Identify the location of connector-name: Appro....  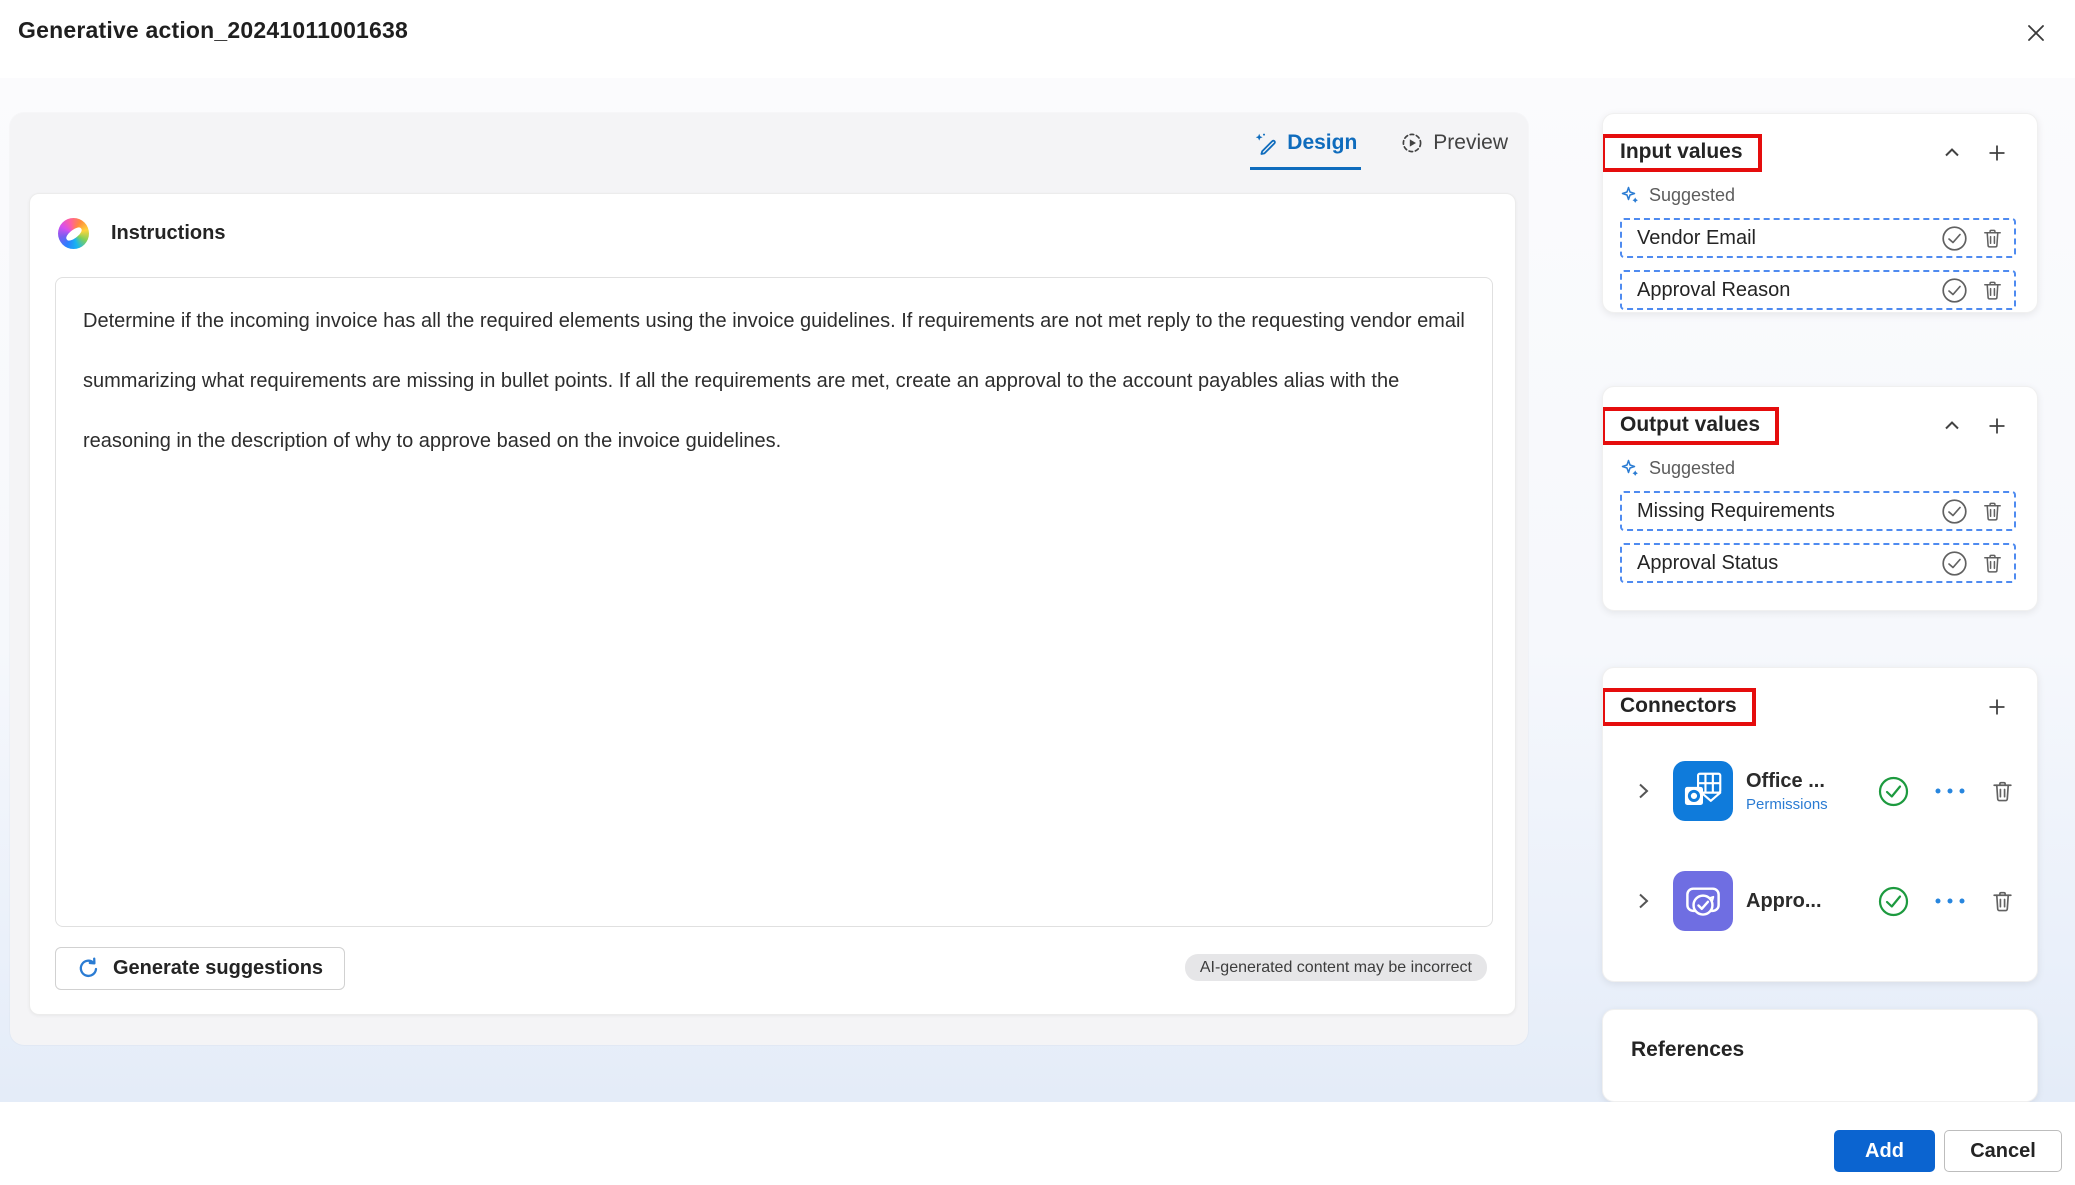
(1784, 900).